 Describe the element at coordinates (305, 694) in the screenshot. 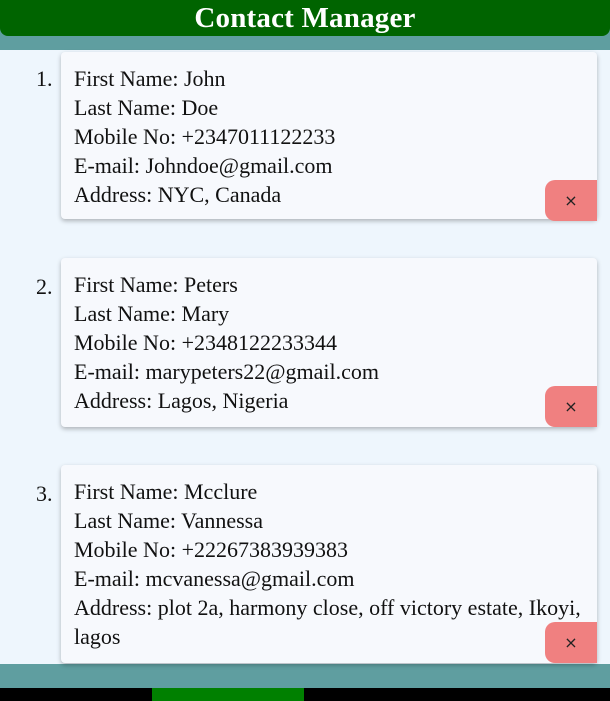

I see `footer-bar` at that location.